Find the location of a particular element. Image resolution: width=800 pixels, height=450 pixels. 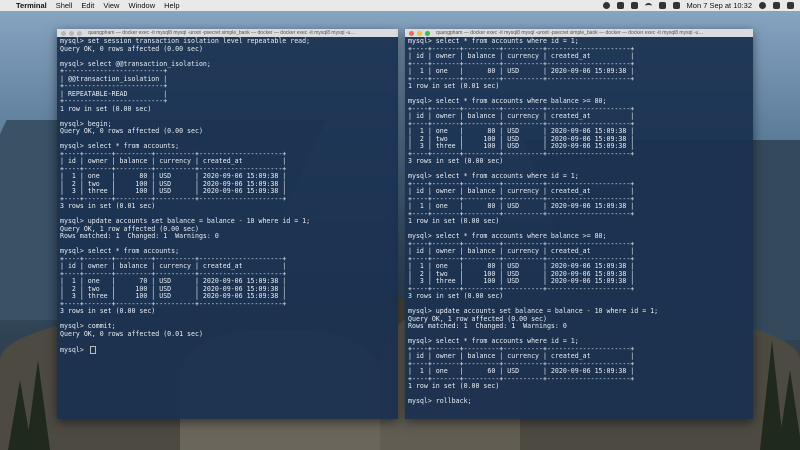

notification-center-icon is located at coordinates (790, 5).